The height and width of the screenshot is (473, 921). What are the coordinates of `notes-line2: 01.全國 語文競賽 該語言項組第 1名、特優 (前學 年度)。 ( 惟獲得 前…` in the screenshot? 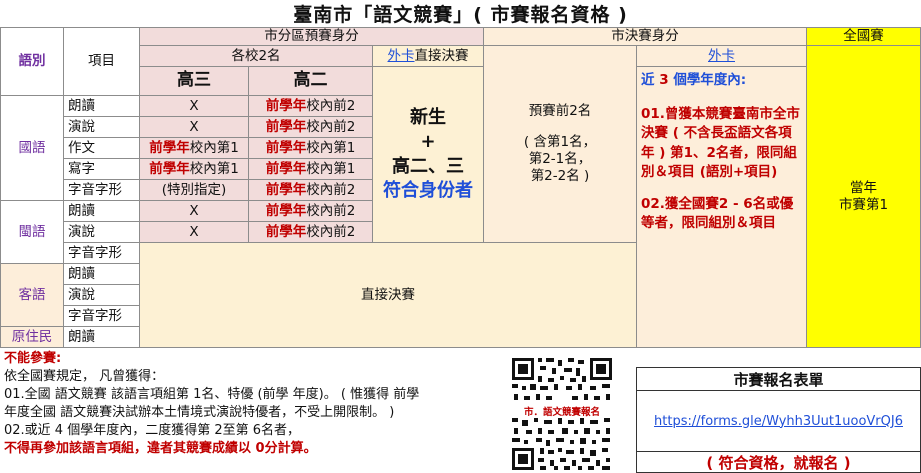 It's located at (212, 394).